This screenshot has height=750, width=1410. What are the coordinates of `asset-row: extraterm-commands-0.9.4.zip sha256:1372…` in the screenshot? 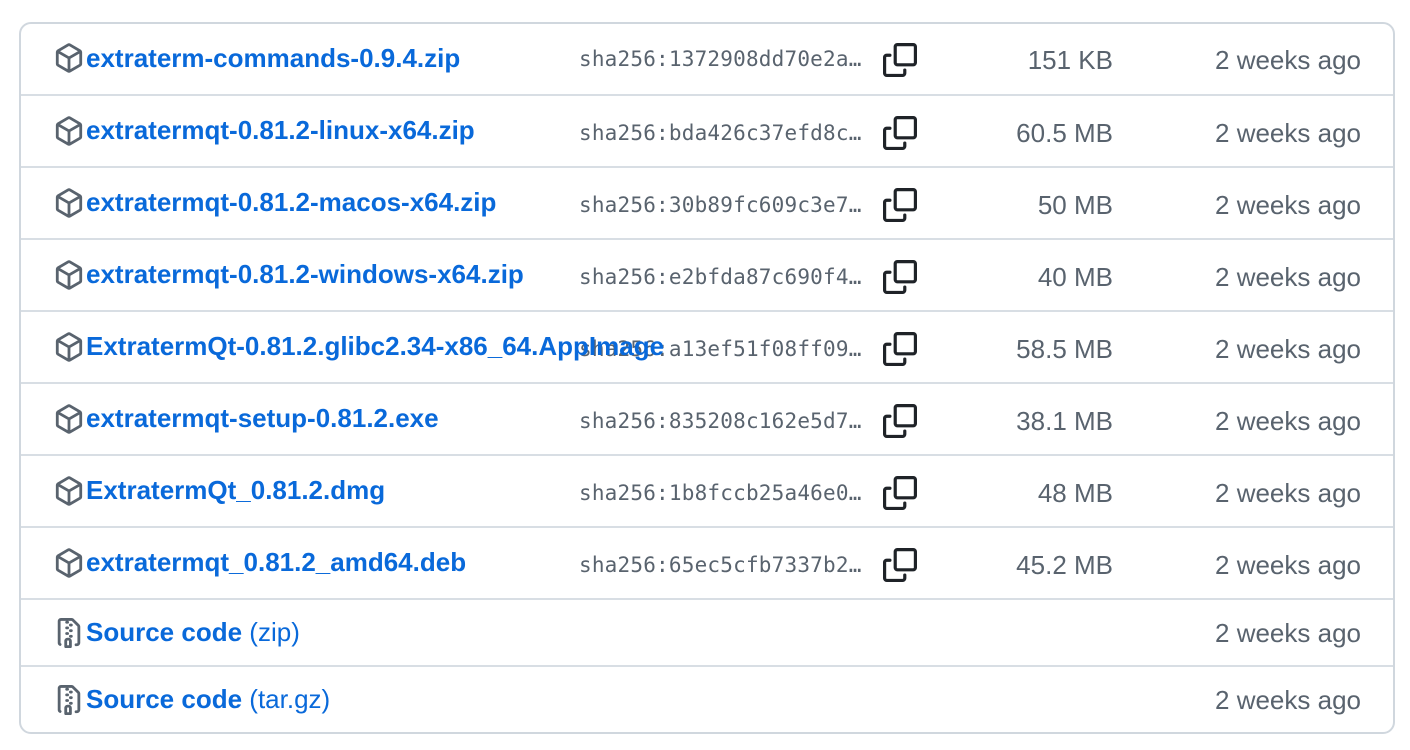 It's located at (707, 59).